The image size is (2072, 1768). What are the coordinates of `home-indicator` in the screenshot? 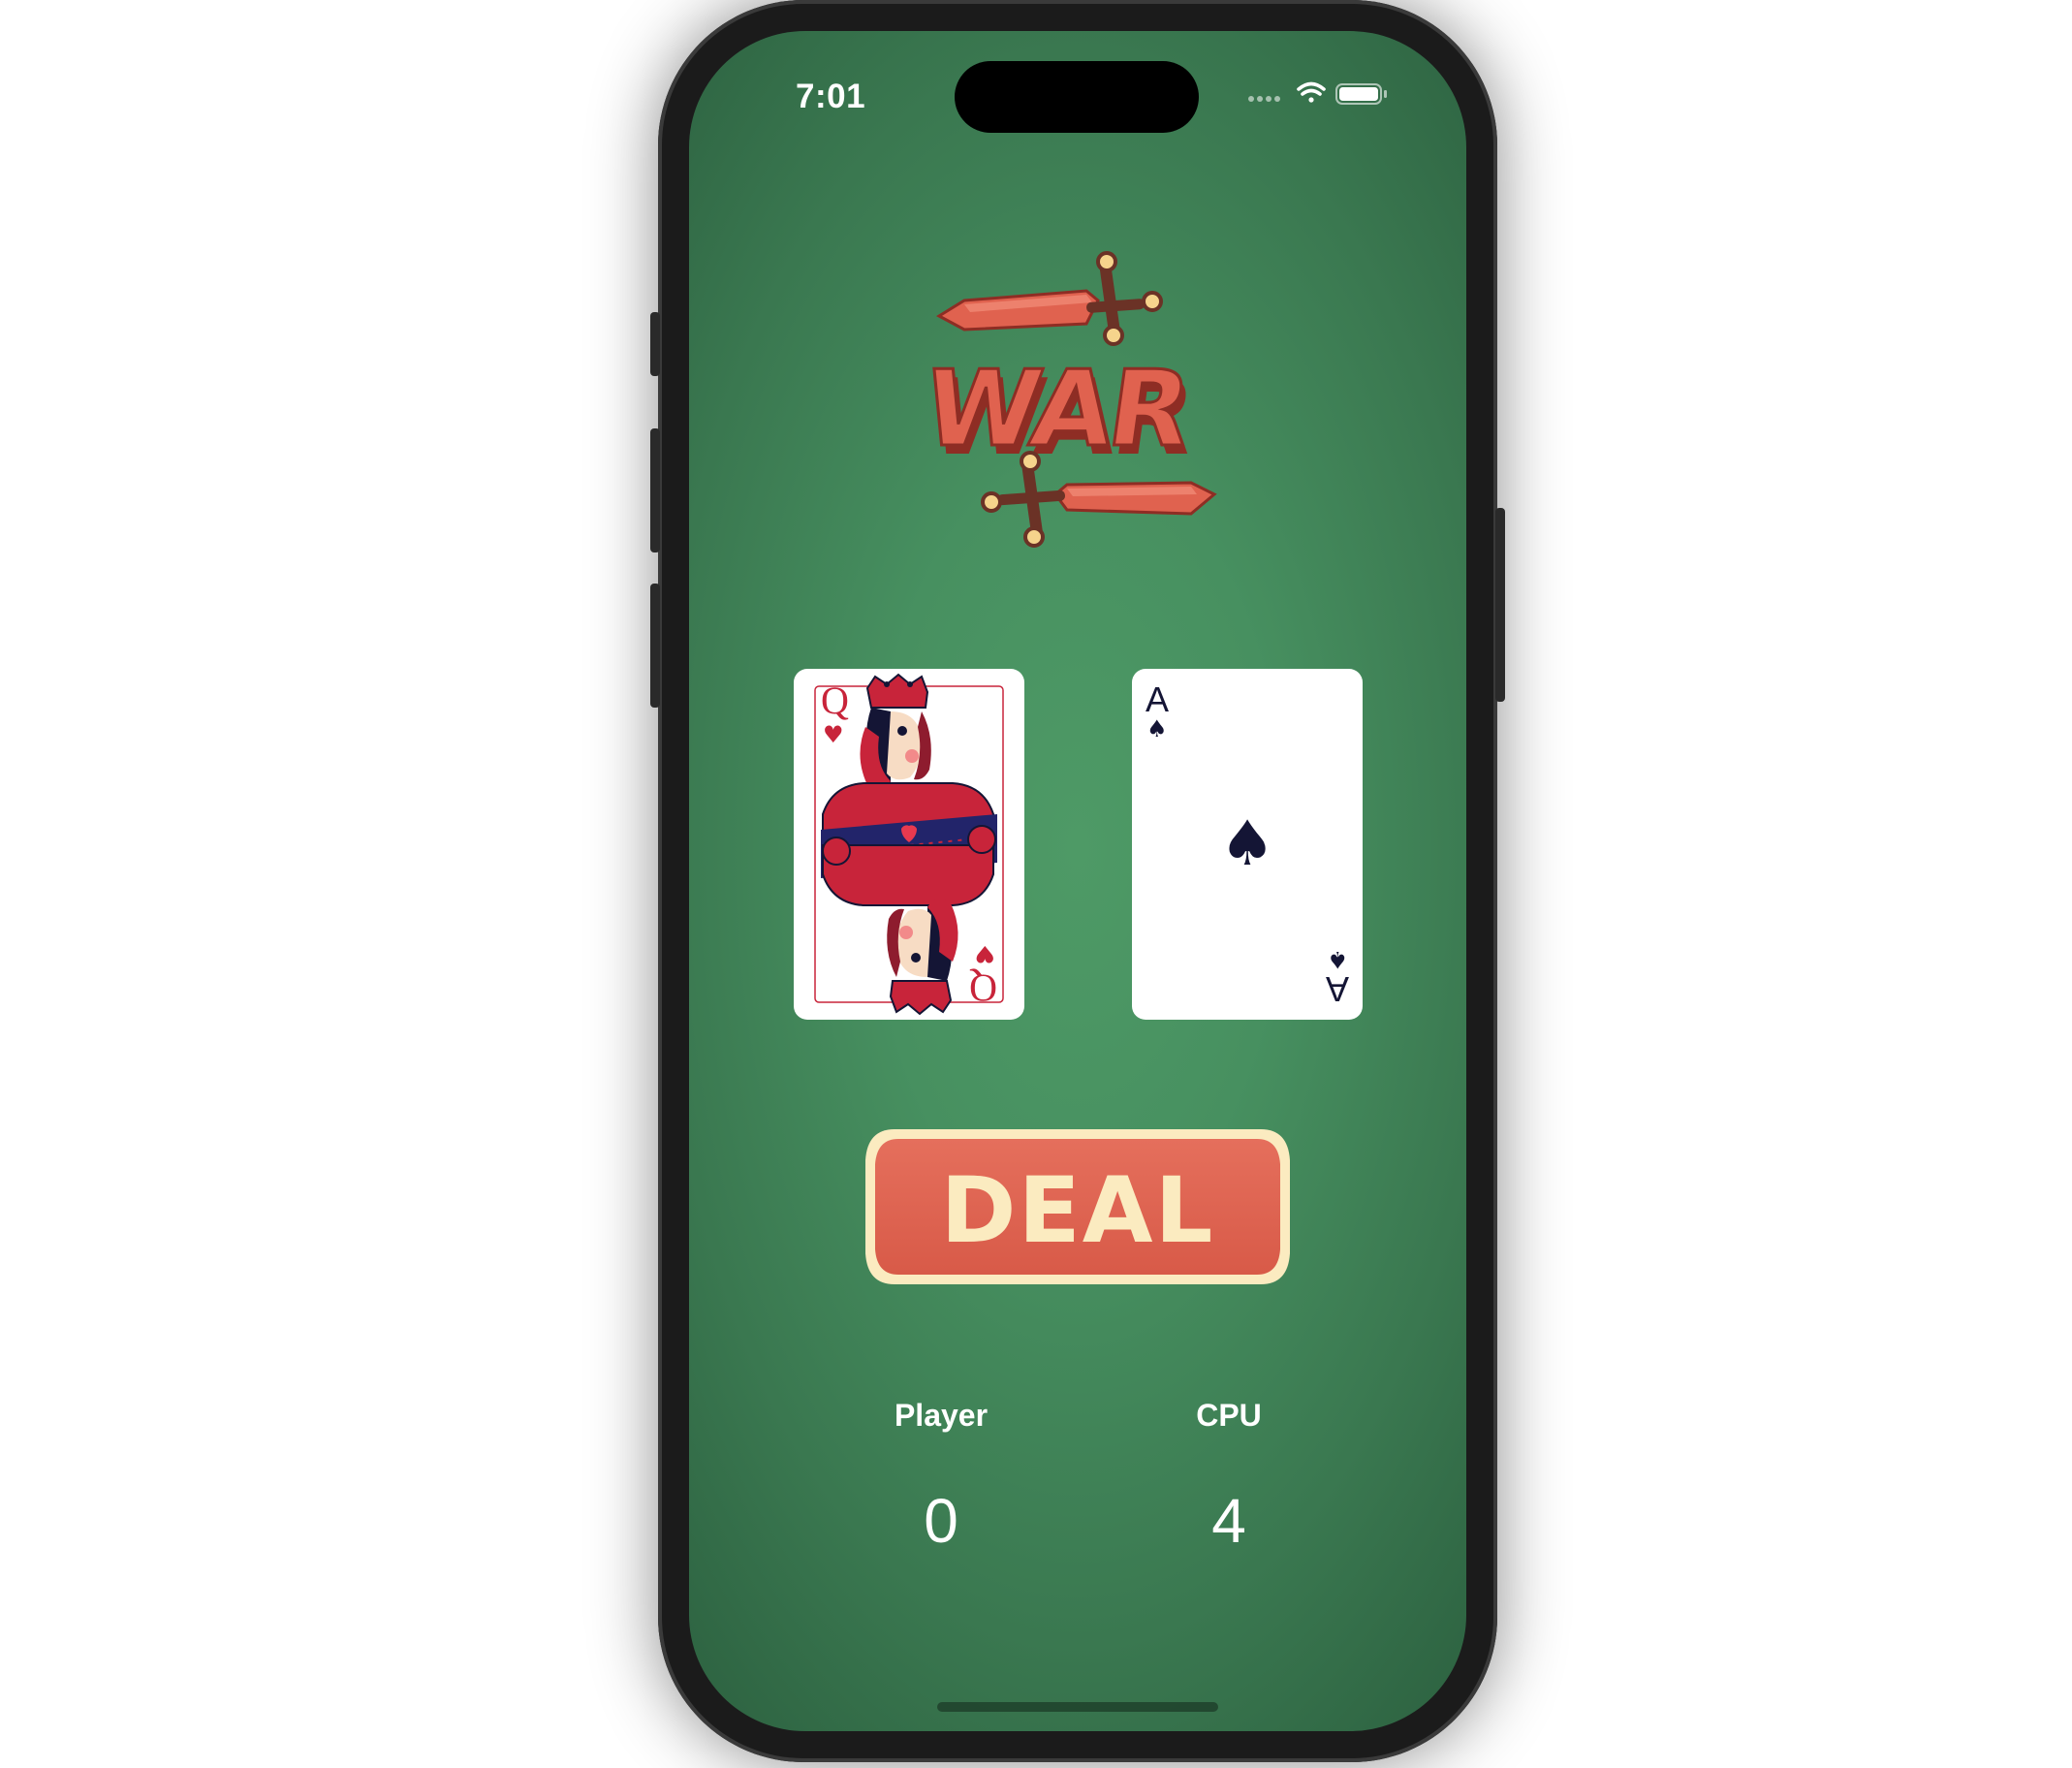 It's located at (1077, 1707).